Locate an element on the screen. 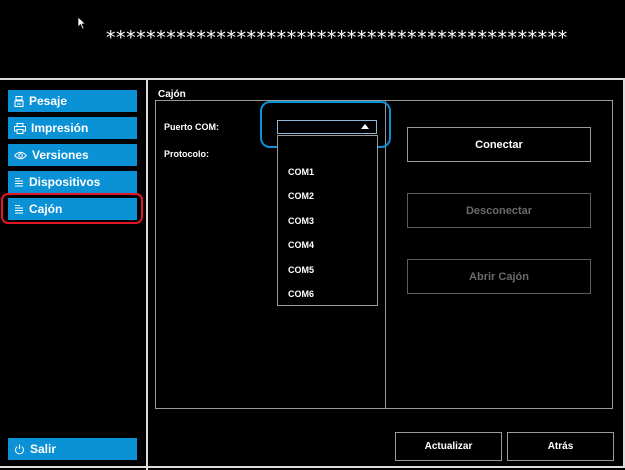 This screenshot has height=470, width=625. disconnect-button: Desconectar is located at coordinates (499, 210).